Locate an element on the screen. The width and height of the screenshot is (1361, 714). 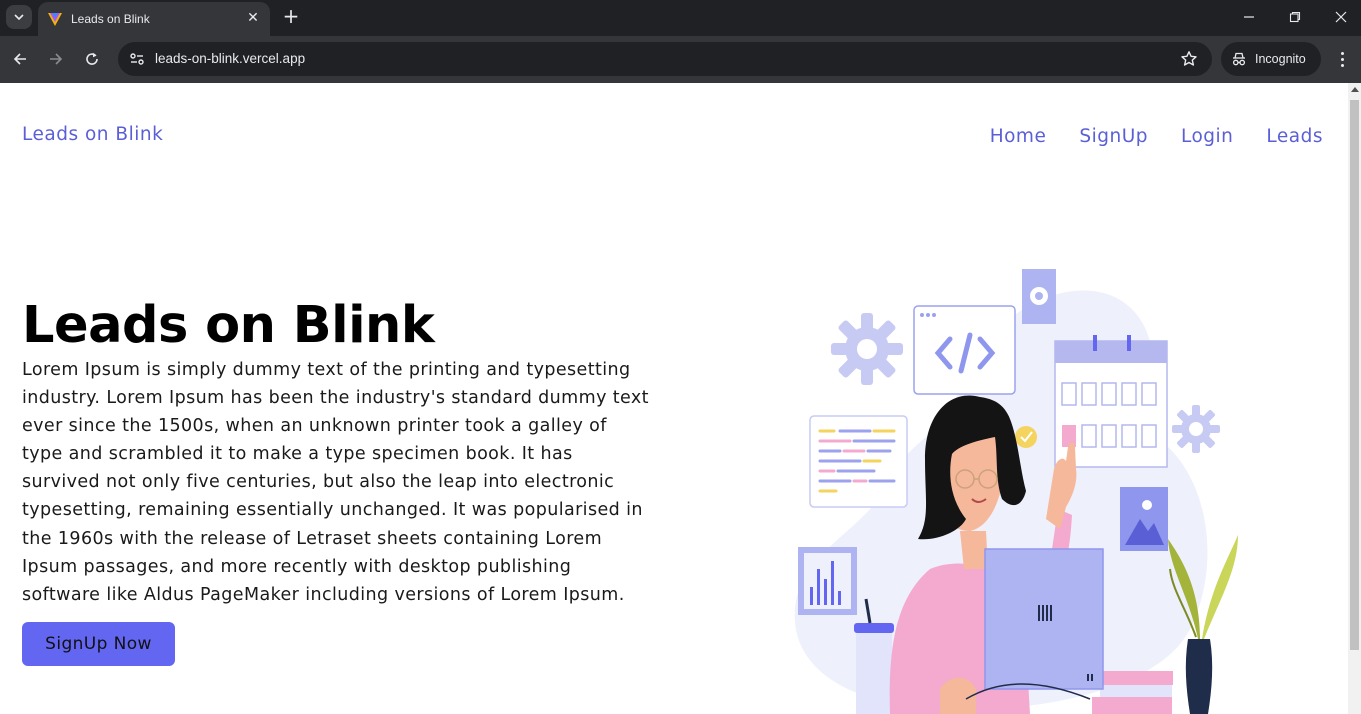
address-bar: leads-on-blink.vercel.app is located at coordinates (665, 59).